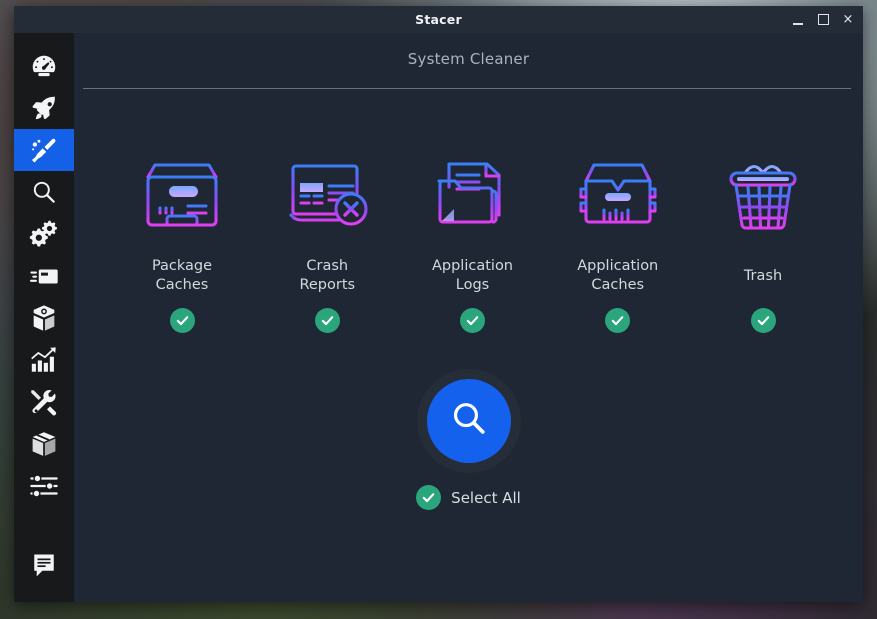 The height and width of the screenshot is (619, 877). Describe the element at coordinates (182, 320) in the screenshot. I see `checkbox-package-caches` at that location.